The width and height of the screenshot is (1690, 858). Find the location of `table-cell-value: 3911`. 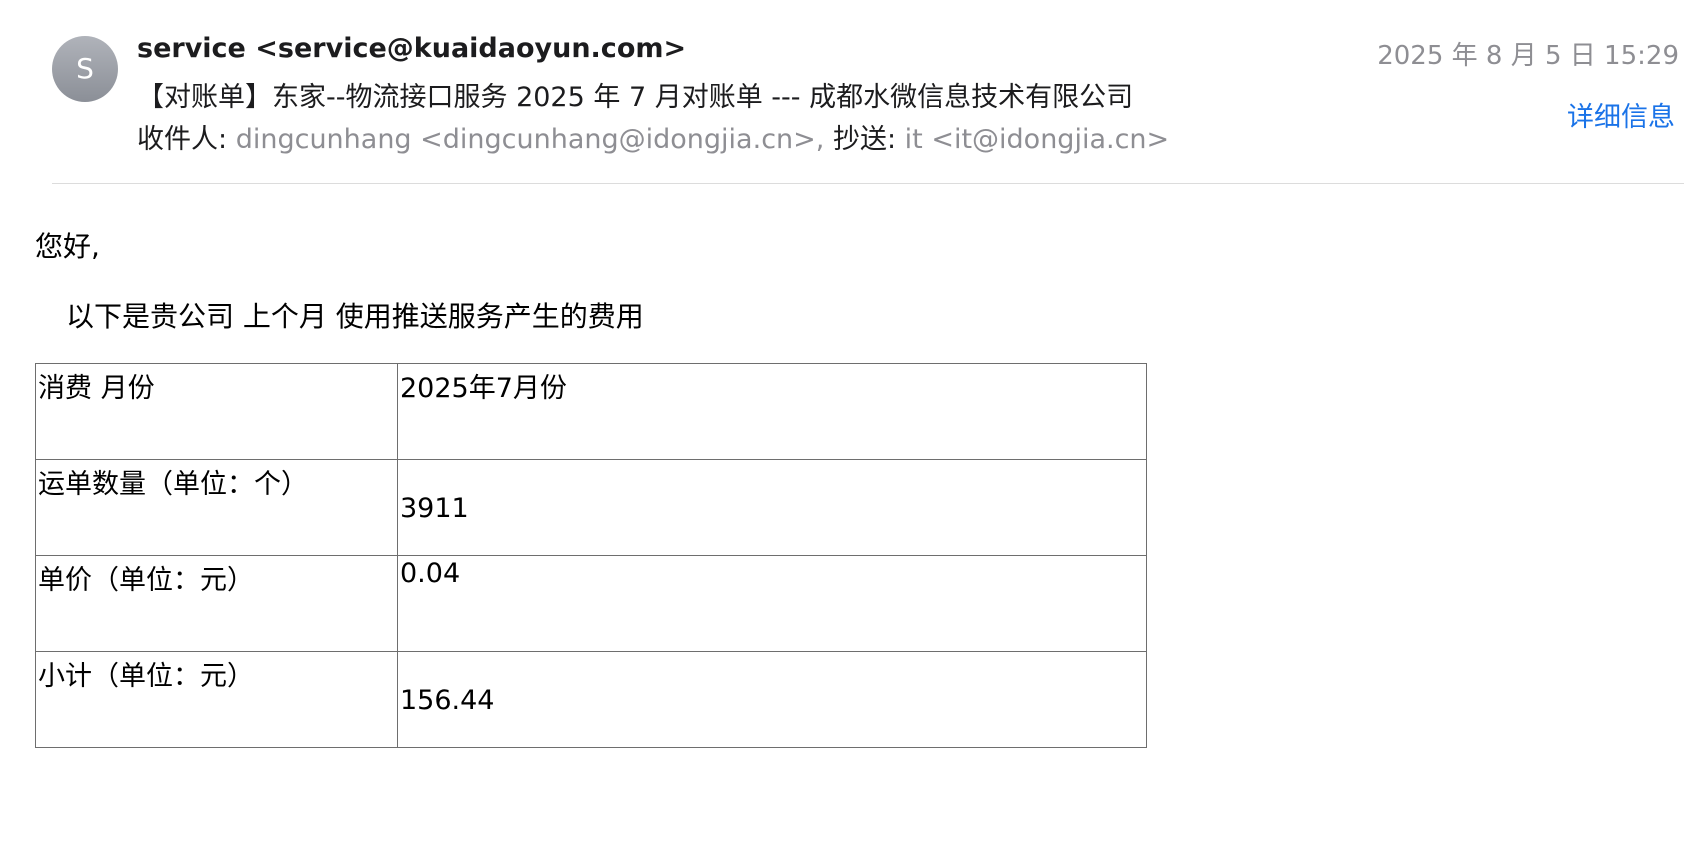

table-cell-value: 3911 is located at coordinates (772, 507).